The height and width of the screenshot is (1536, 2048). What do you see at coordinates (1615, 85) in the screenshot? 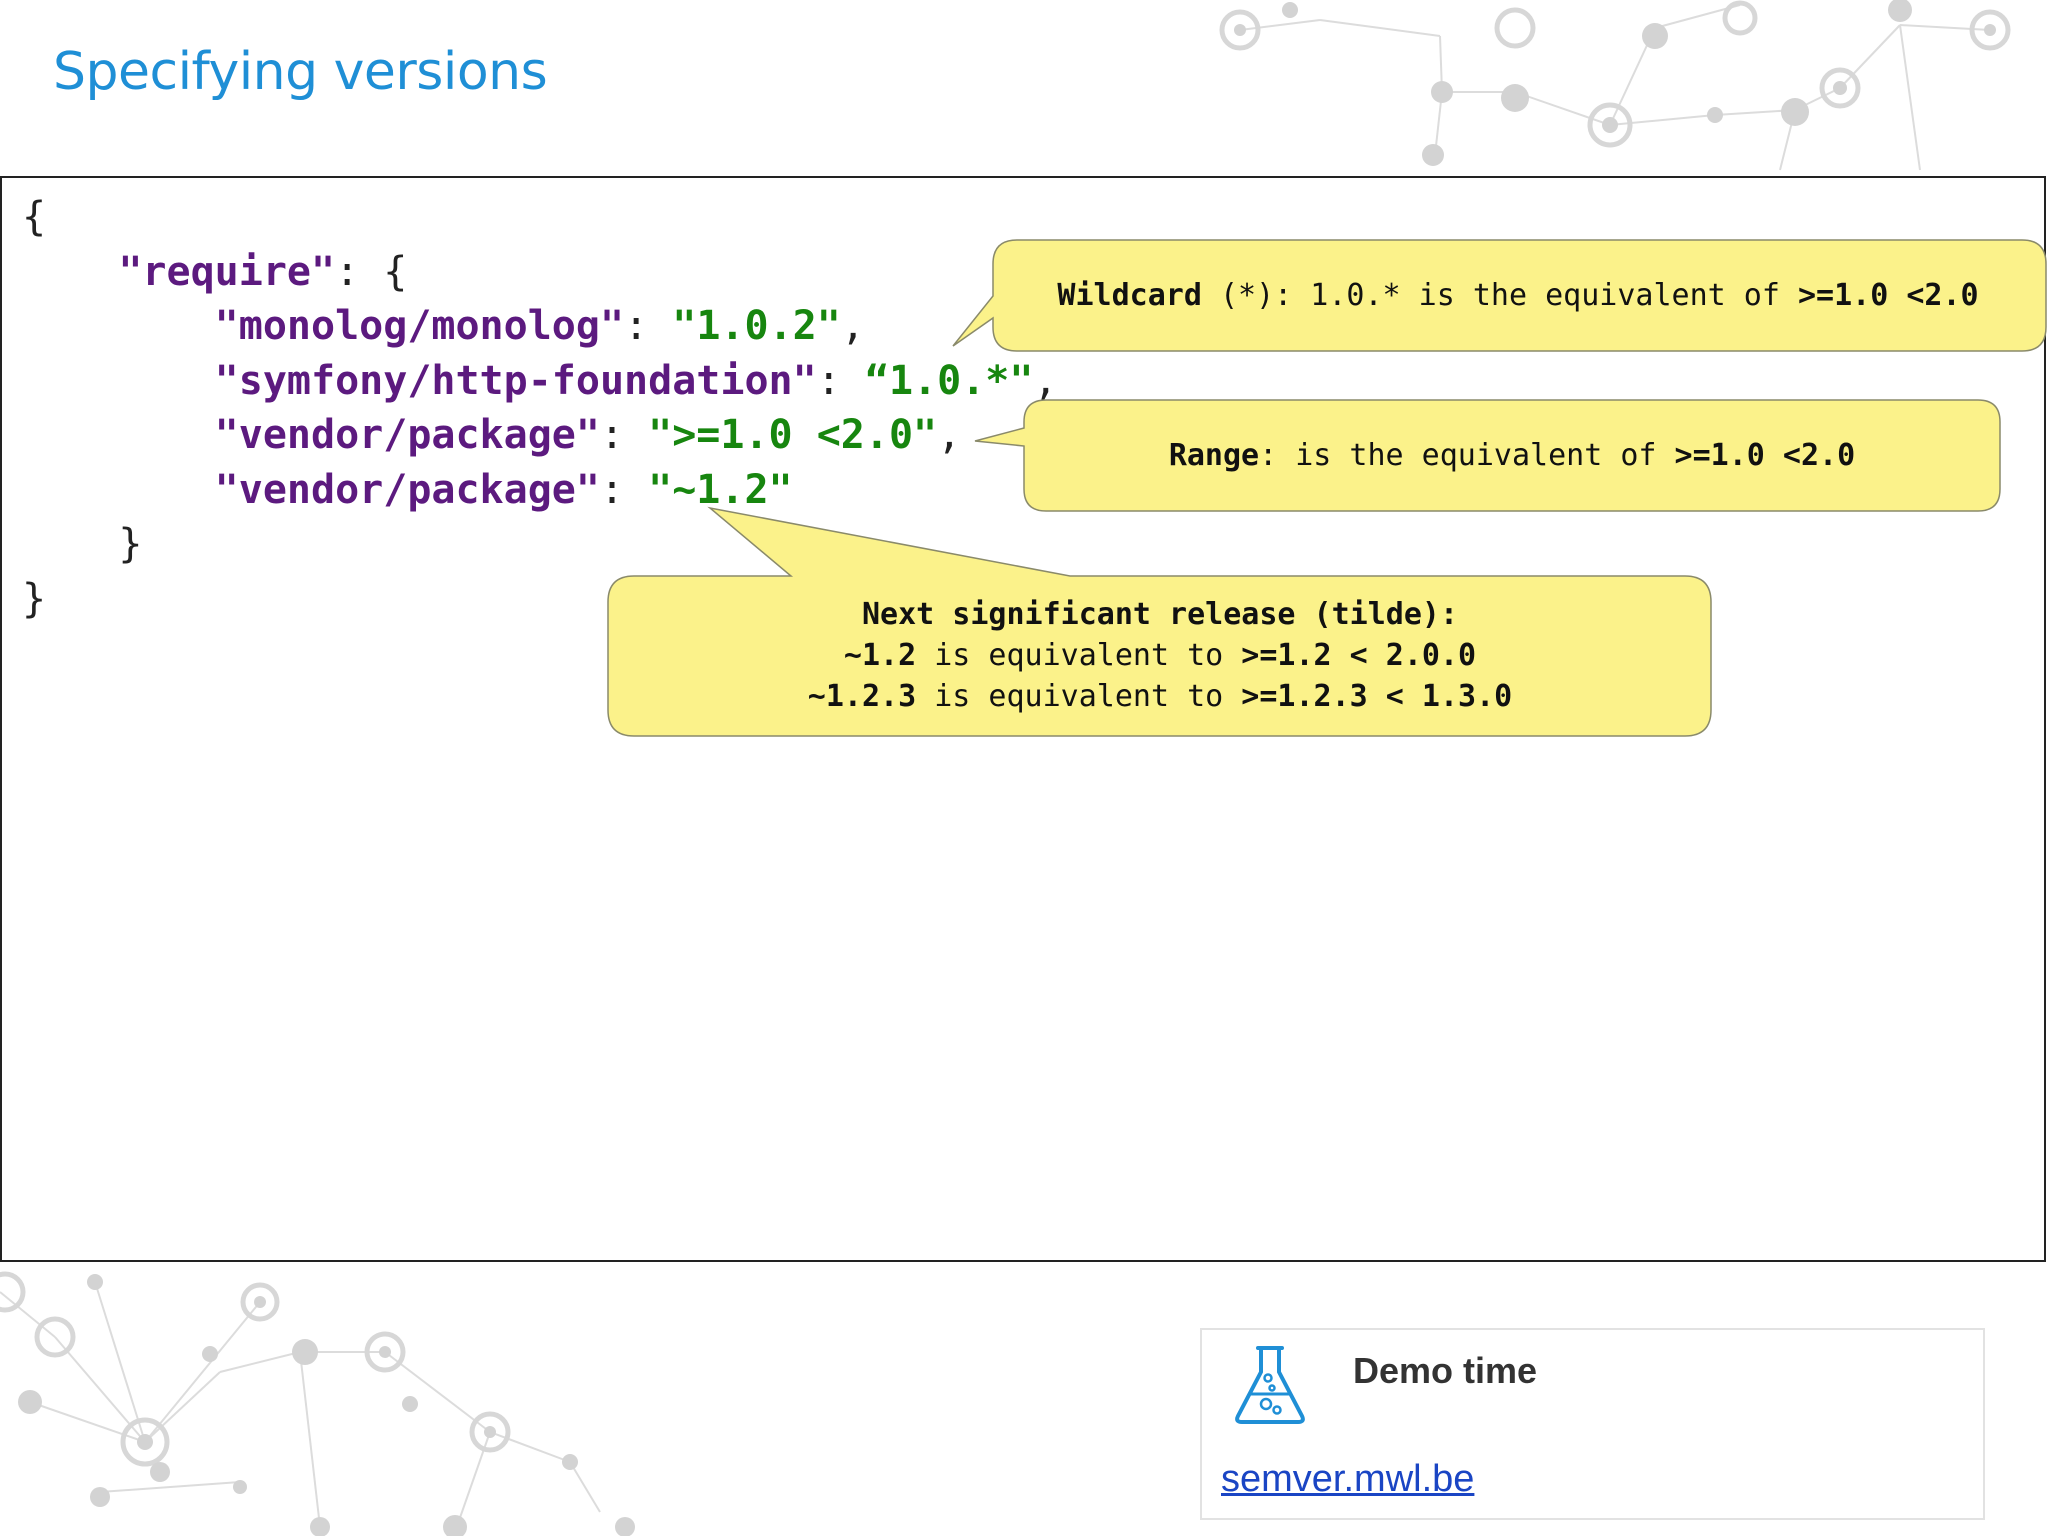
I see `molecule-network-decoration-top` at bounding box center [1615, 85].